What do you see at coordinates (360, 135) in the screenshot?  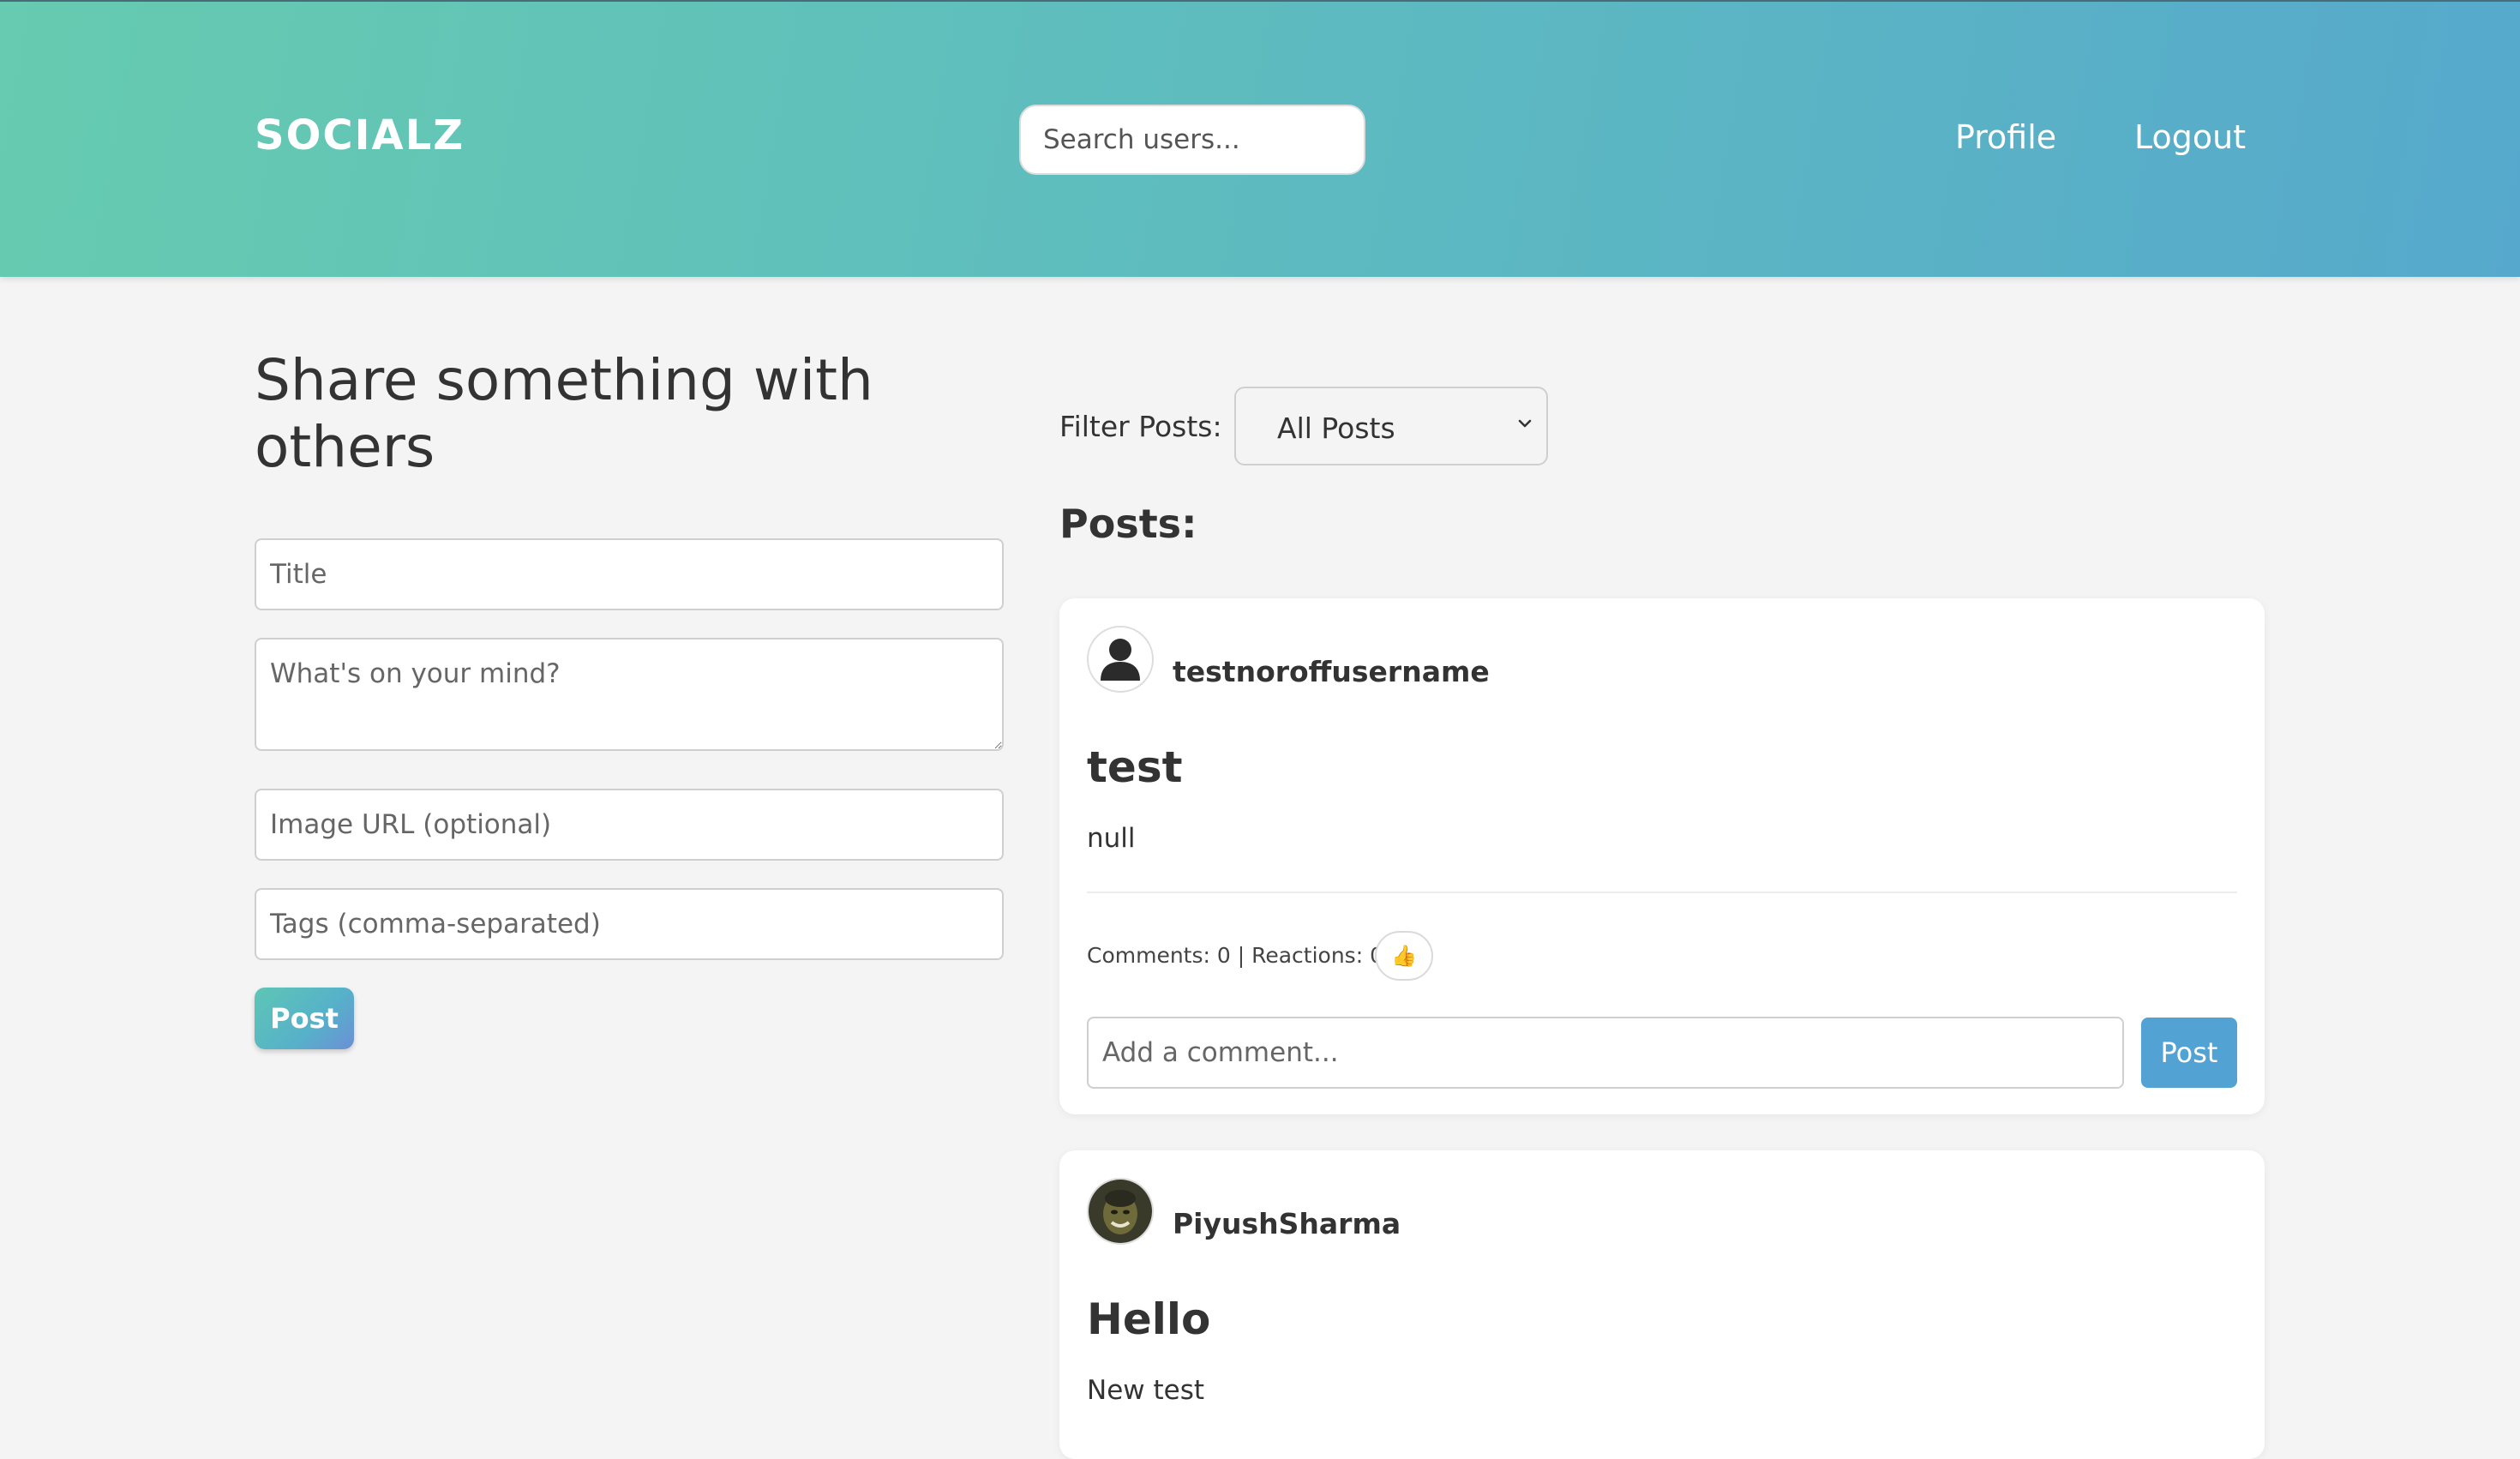 I see `app-logo: SOCIALZ` at bounding box center [360, 135].